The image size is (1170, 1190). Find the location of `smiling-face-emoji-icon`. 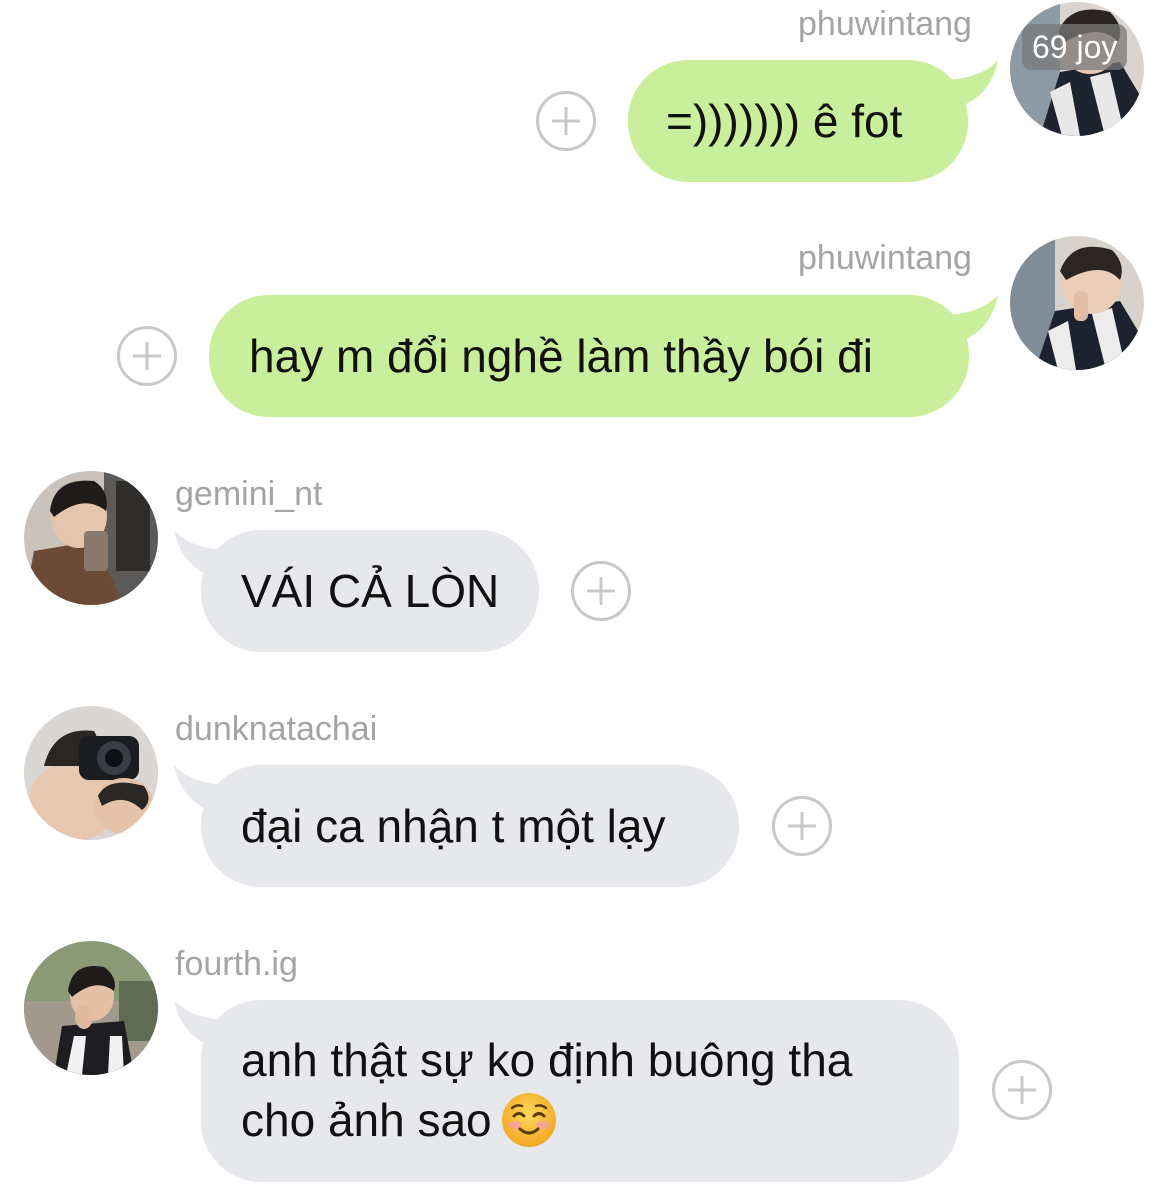

smiling-face-emoji-icon is located at coordinates (528, 1119).